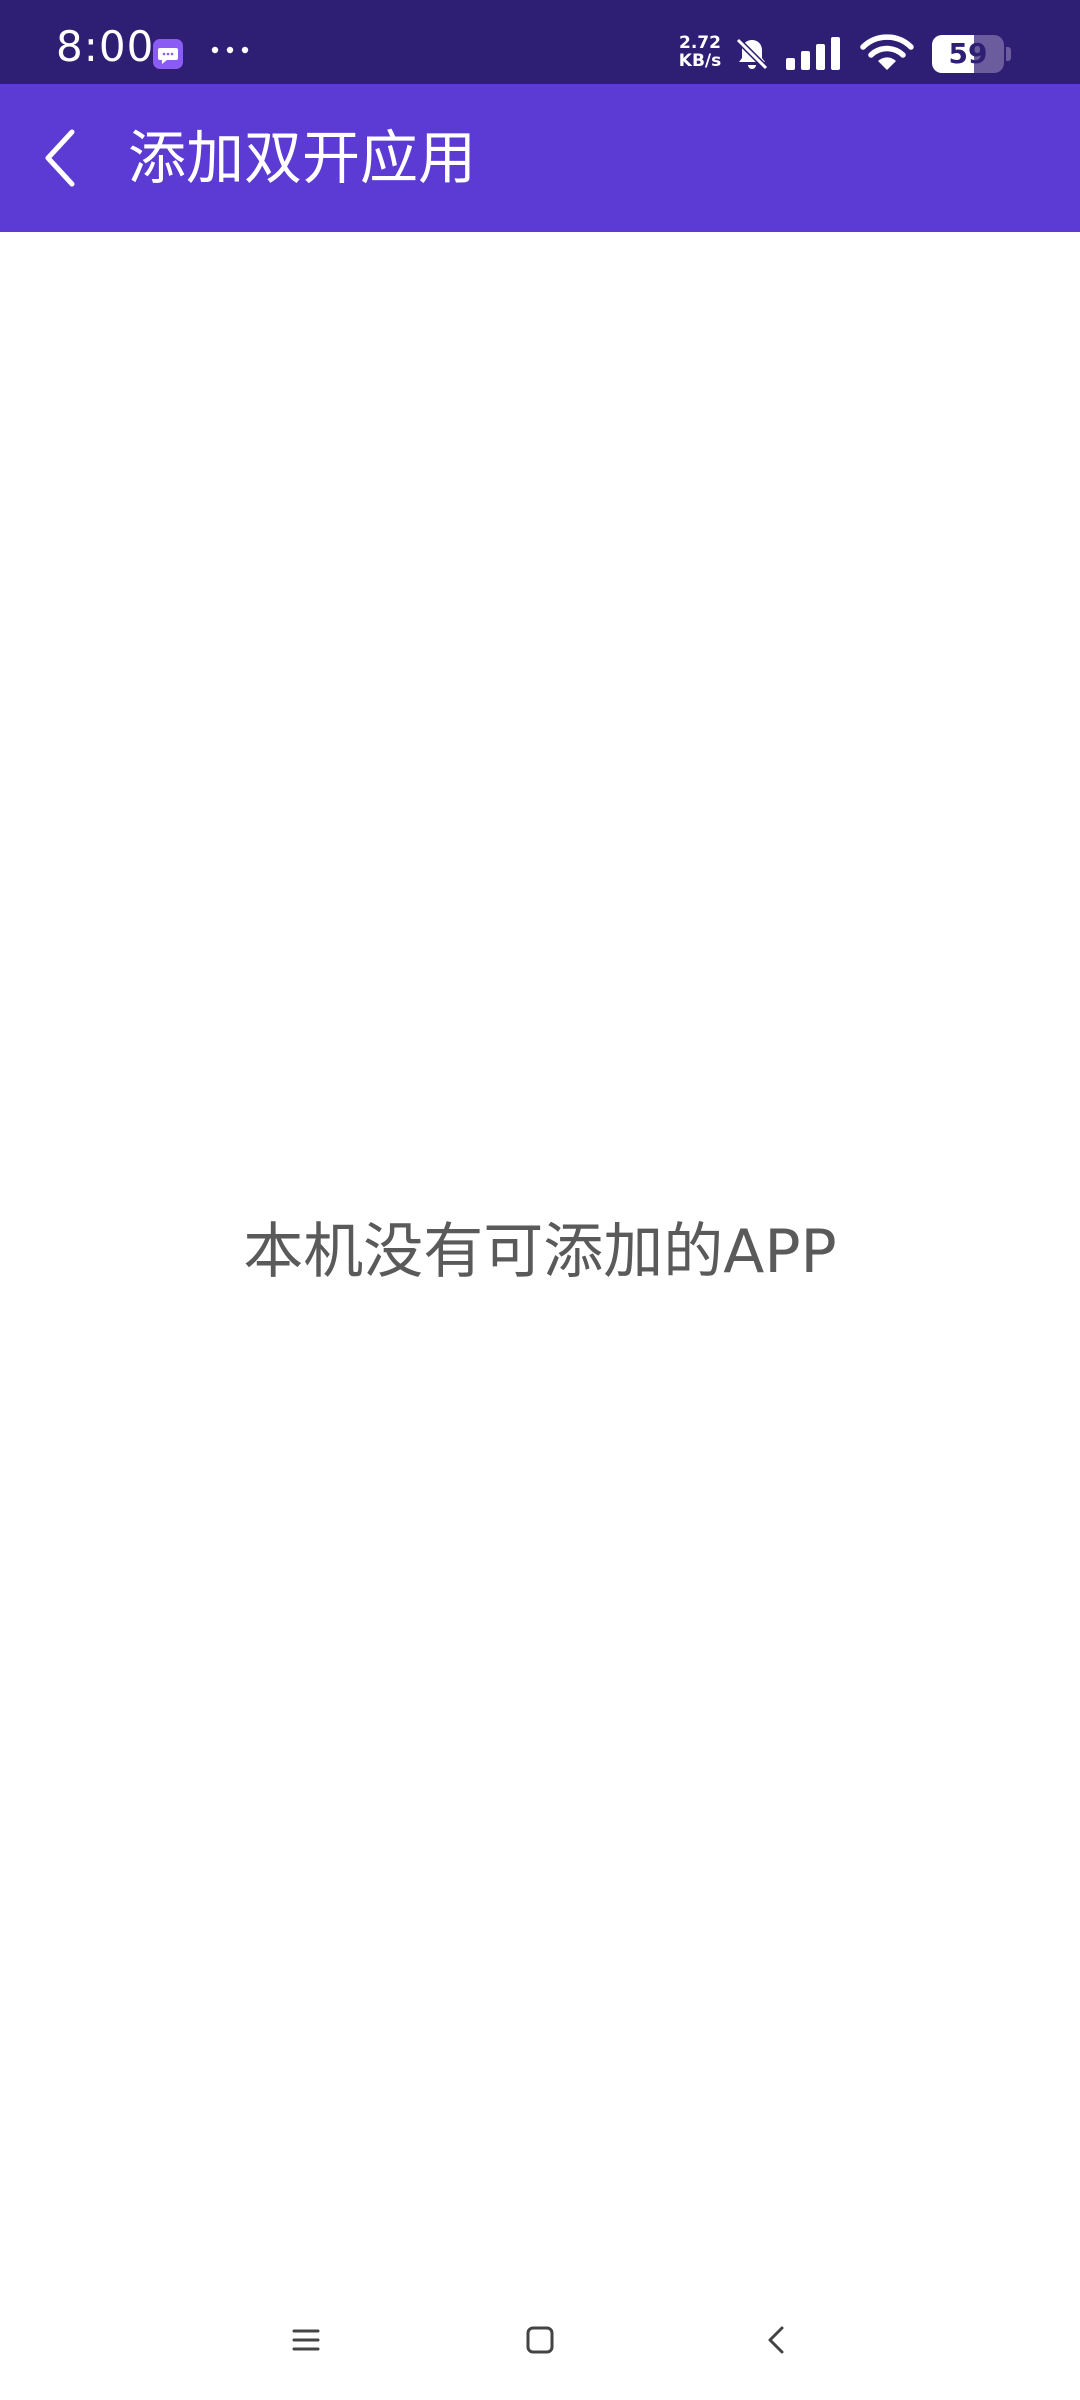  I want to click on battery-icon: 59, so click(972, 54).